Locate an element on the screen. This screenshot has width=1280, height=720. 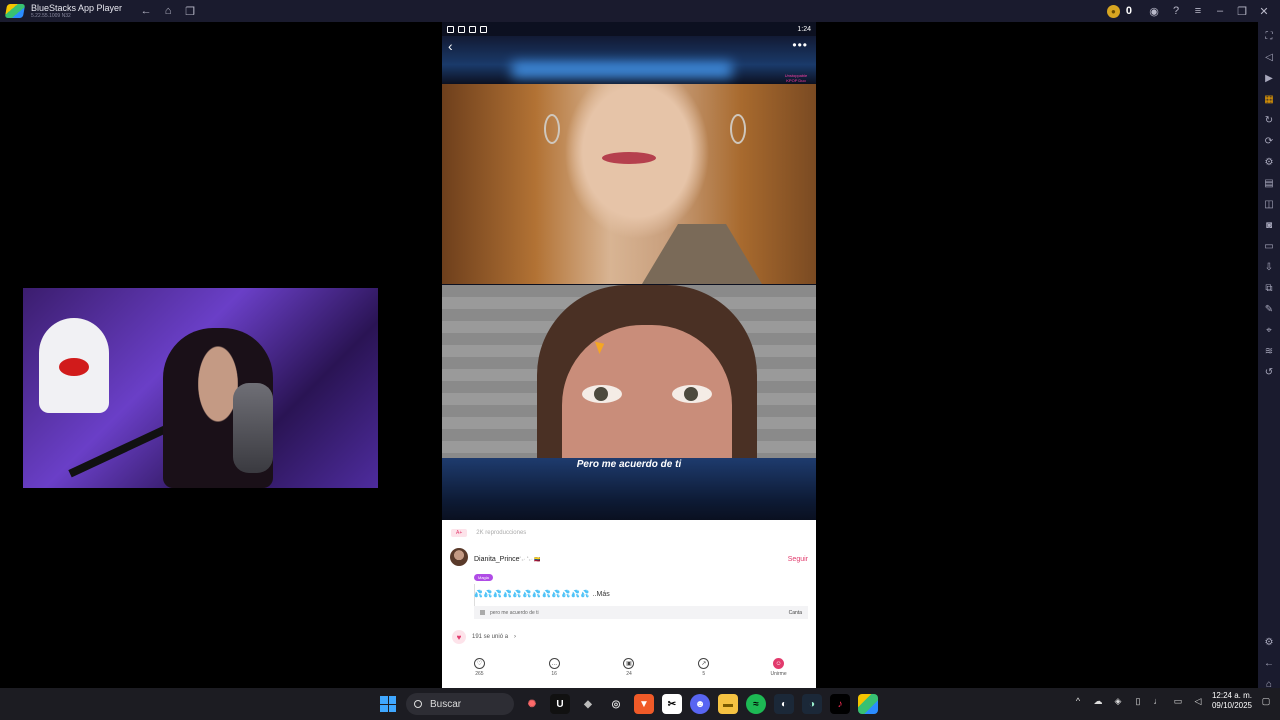
rotate-screen-icon: ↺ is located at coordinates (1269, 372).